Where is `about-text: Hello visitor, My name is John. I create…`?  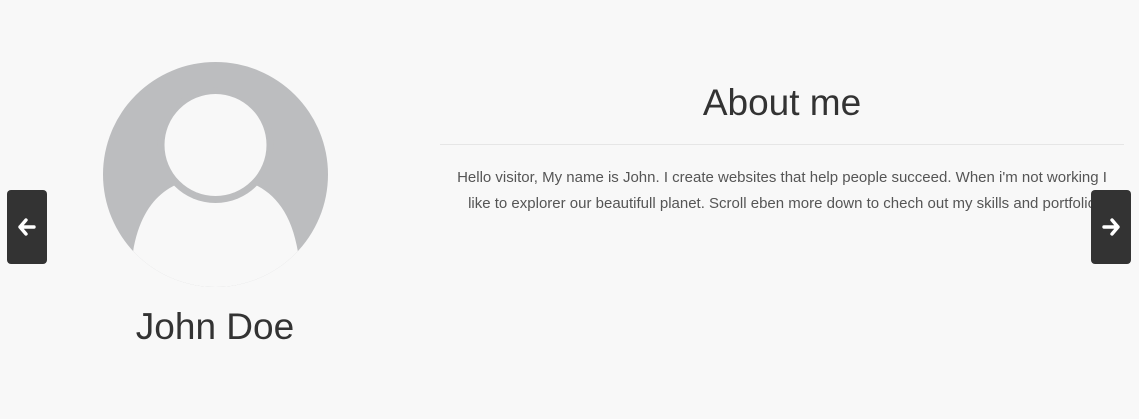
about-text: Hello visitor, My name is John. I create… is located at coordinates (782, 190).